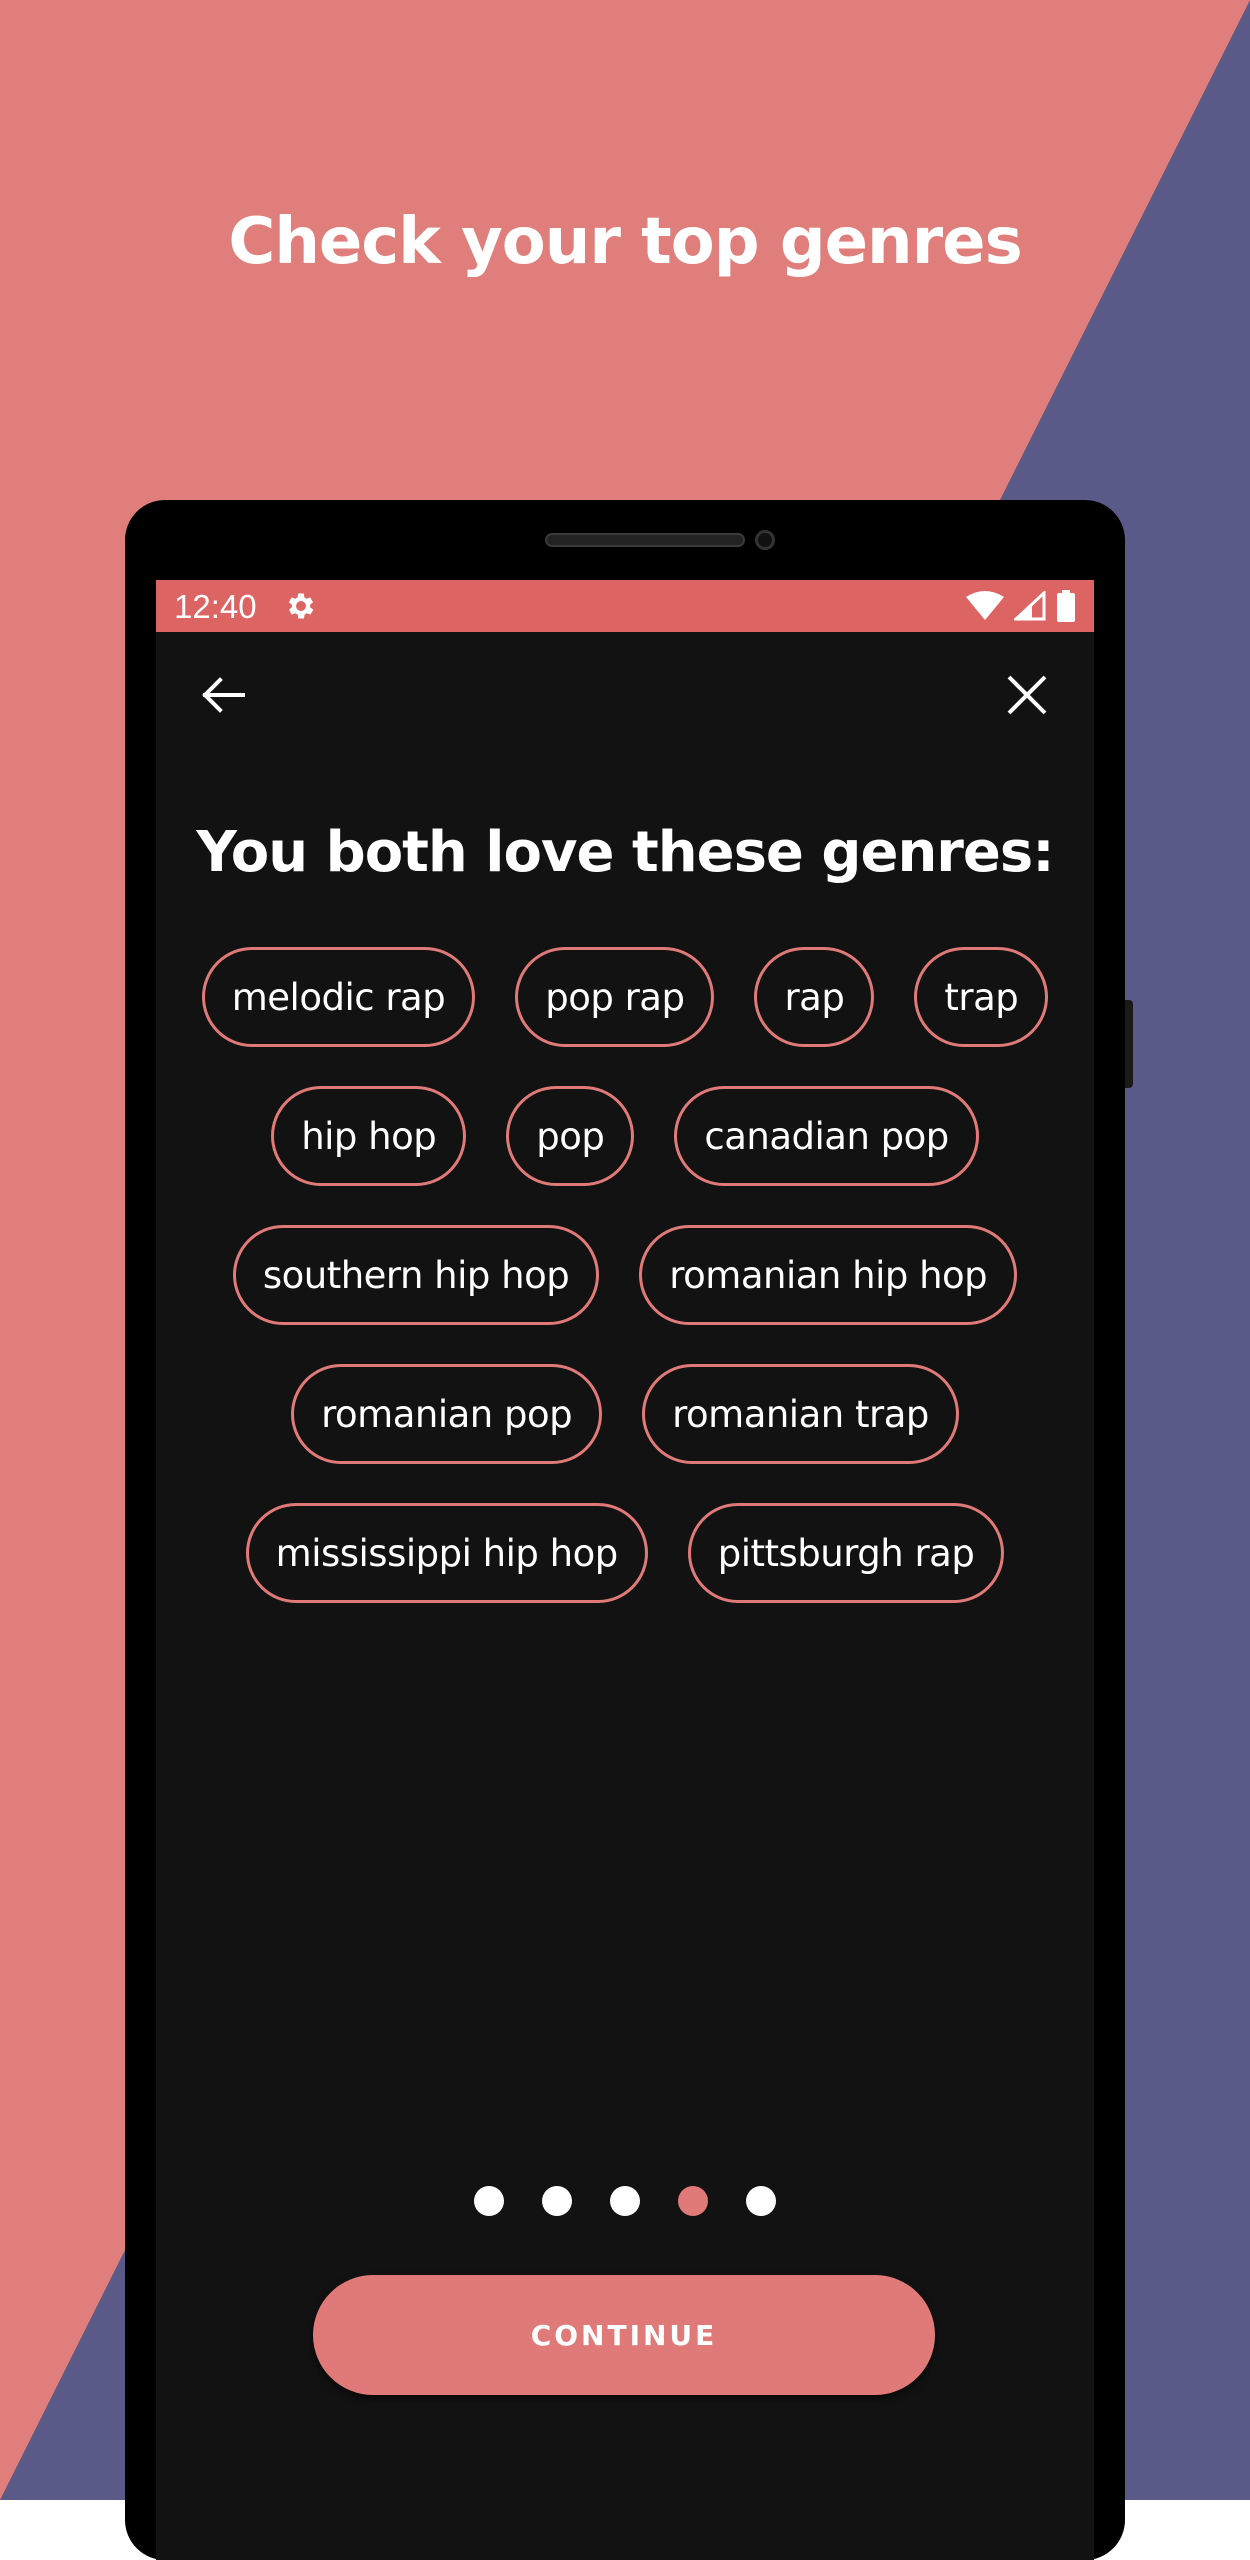 Image resolution: width=1250 pixels, height=2560 pixels. What do you see at coordinates (693, 2201) in the screenshot?
I see `page-dot-active` at bounding box center [693, 2201].